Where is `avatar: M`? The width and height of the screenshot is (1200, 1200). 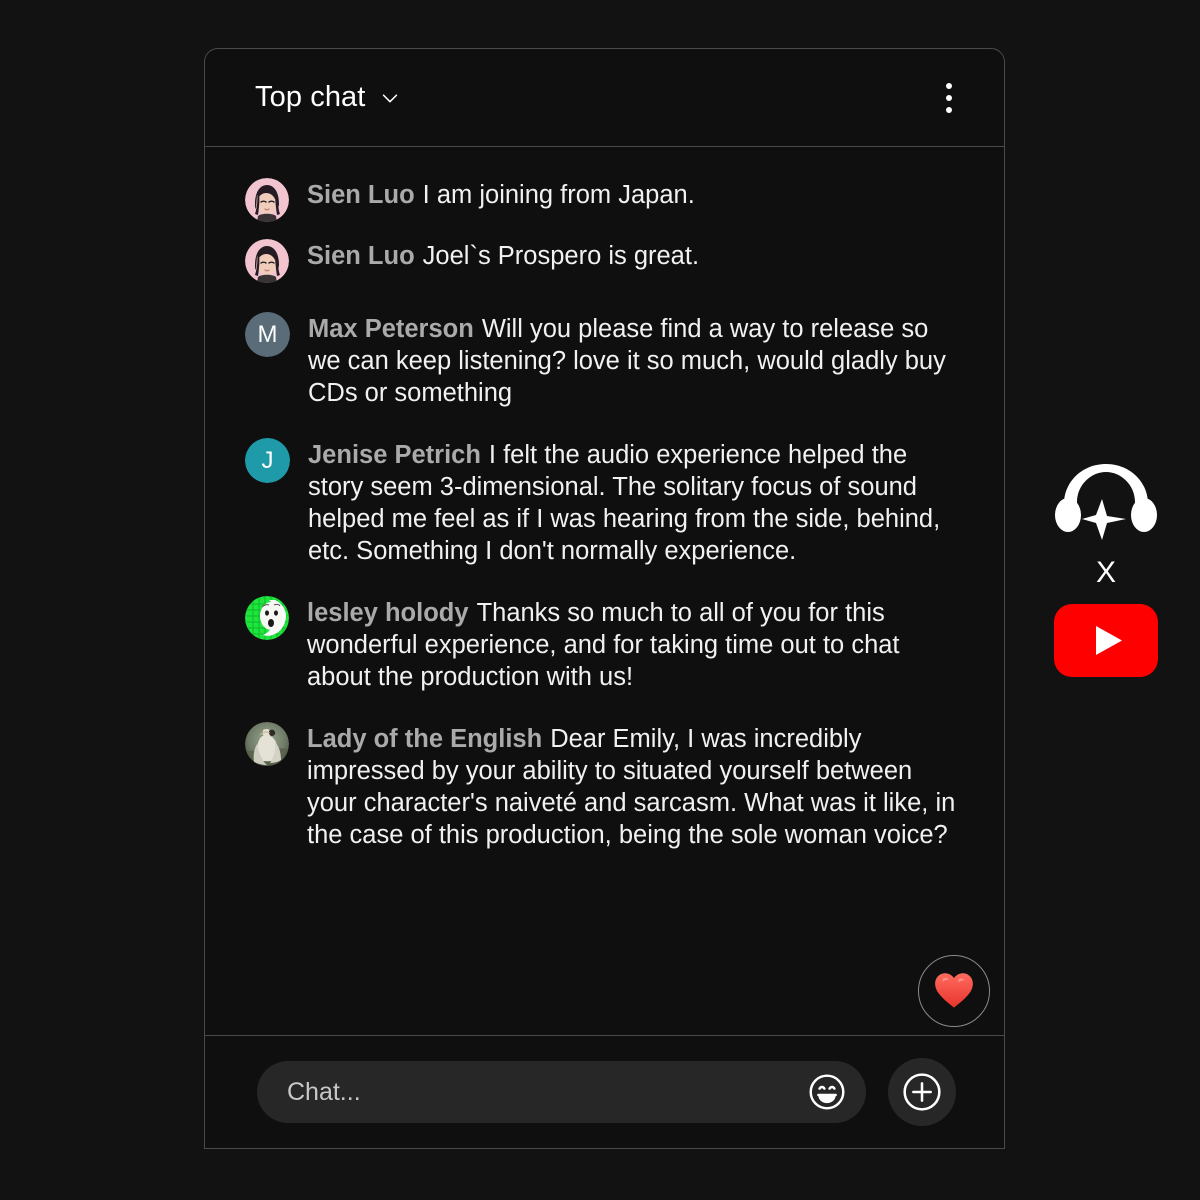
avatar: M is located at coordinates (267, 334).